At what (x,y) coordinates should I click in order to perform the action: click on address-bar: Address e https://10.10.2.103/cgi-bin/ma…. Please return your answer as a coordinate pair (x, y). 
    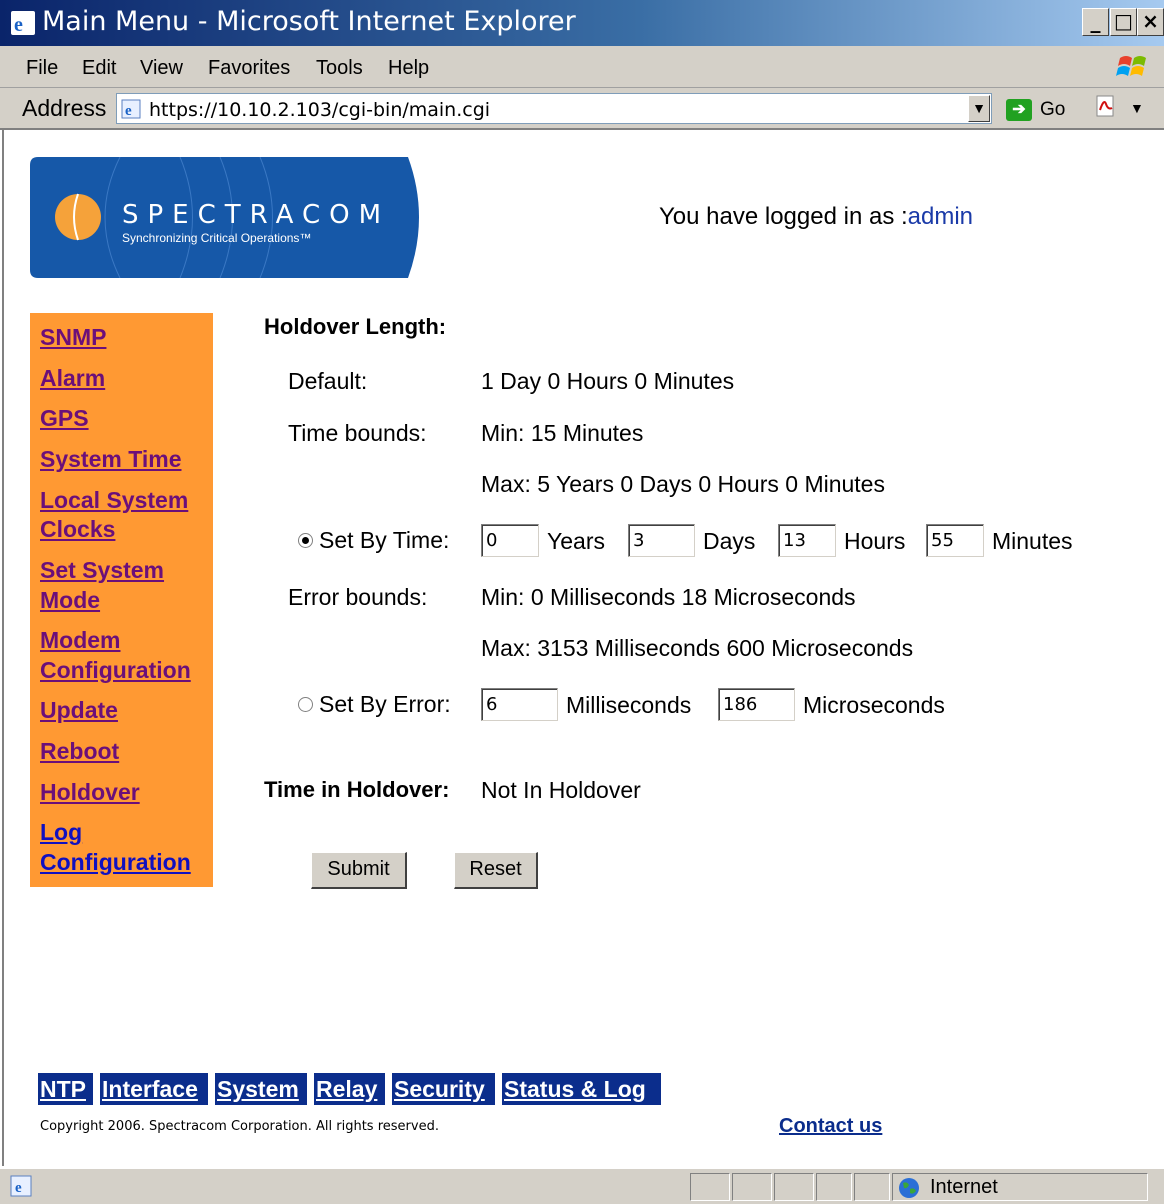
    Looking at the image, I should click on (582, 109).